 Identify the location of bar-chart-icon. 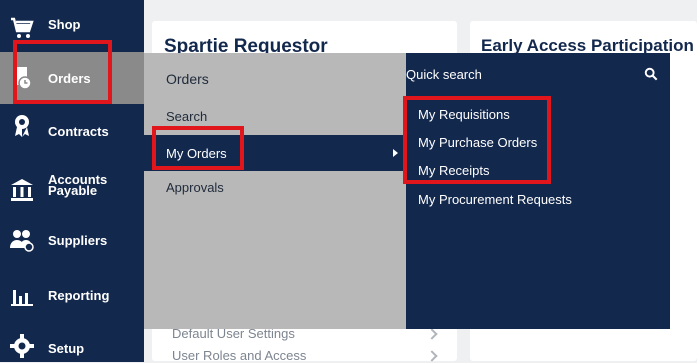
(22, 298).